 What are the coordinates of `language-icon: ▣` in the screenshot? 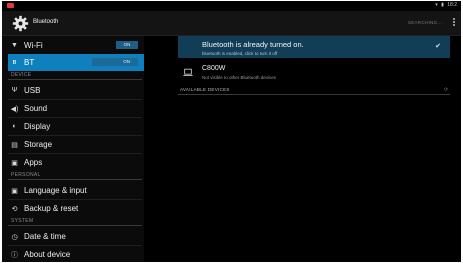 It's located at (14, 191).